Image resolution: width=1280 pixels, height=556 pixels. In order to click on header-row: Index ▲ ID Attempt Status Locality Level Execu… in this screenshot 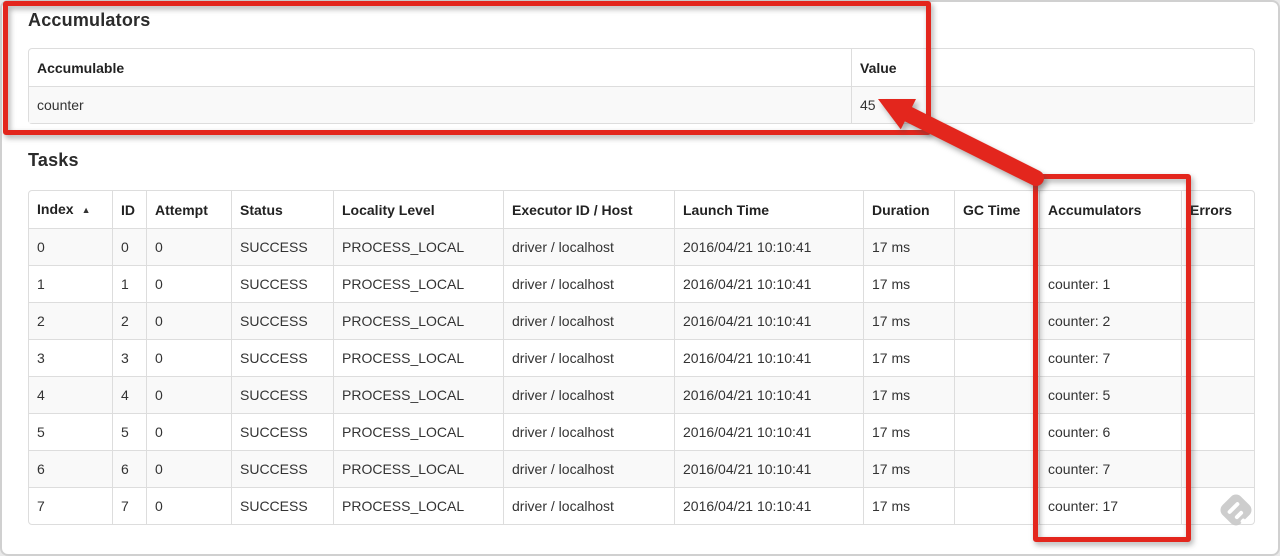, I will do `click(641, 209)`.